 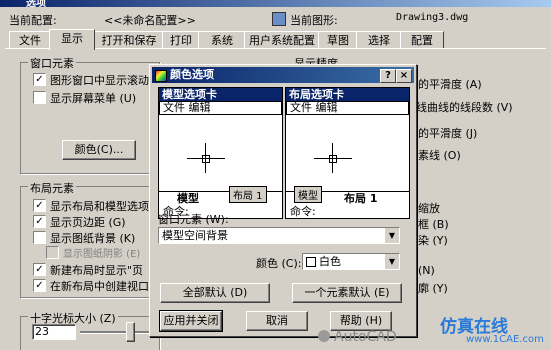 I want to click on window-element-value: 模型空间背景, so click(x=195, y=235).